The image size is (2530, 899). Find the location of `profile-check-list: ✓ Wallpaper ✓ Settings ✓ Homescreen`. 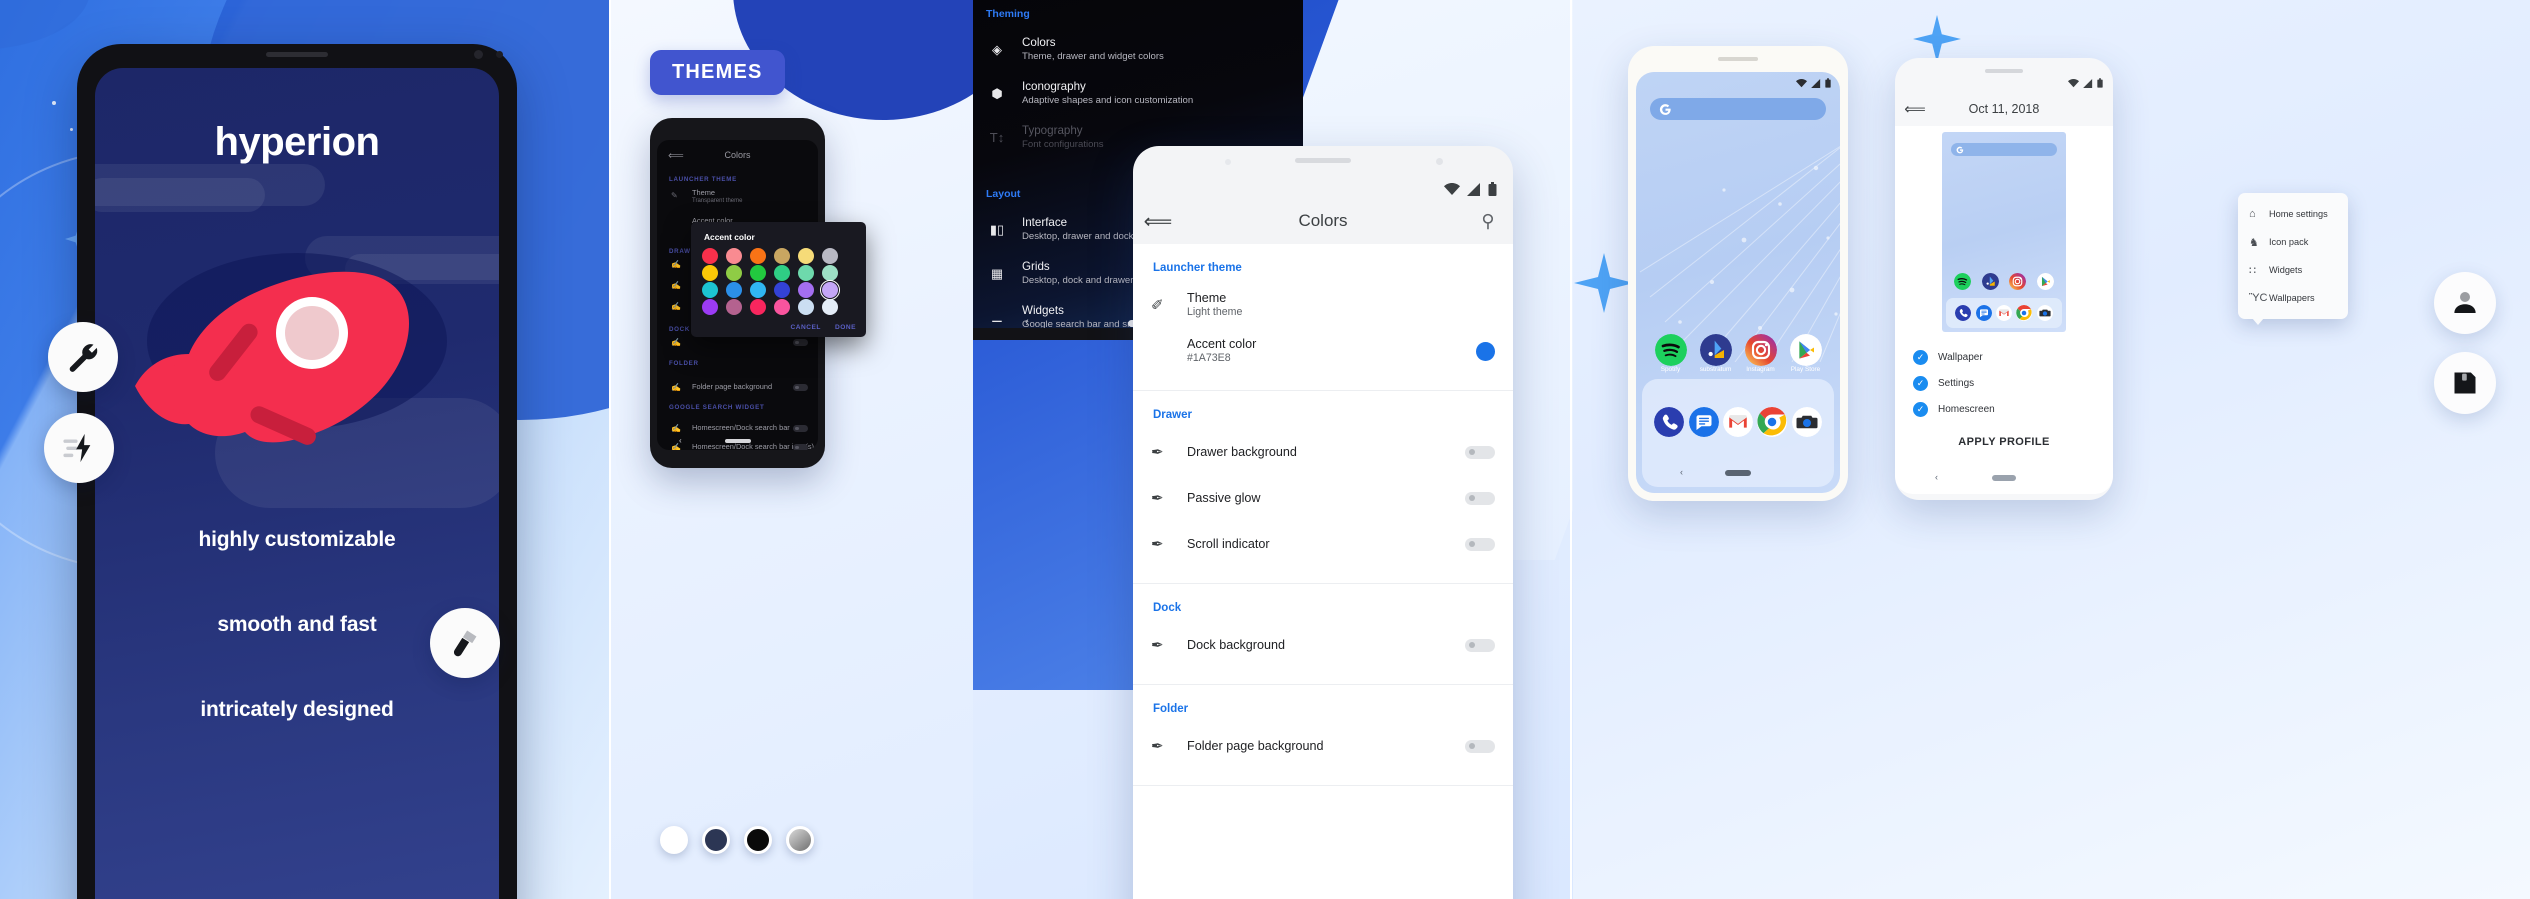

profile-check-list: ✓ Wallpaper ✓ Settings ✓ Homescreen is located at coordinates (2004, 383).